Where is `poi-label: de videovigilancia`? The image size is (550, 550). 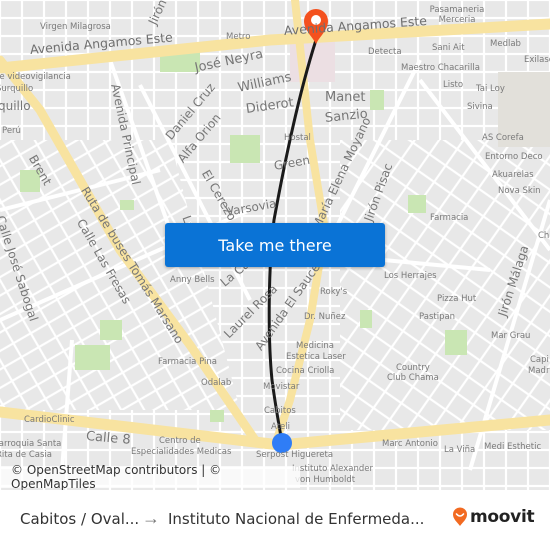
poi-label: de videovigilancia is located at coordinates (35, 77).